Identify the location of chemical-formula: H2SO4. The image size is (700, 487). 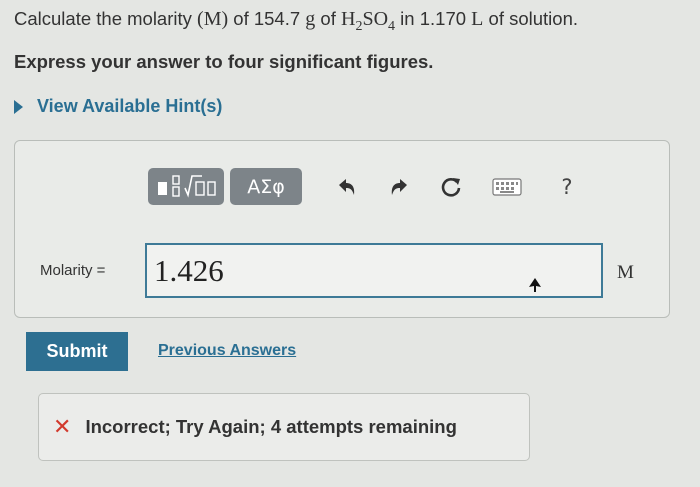
(368, 21).